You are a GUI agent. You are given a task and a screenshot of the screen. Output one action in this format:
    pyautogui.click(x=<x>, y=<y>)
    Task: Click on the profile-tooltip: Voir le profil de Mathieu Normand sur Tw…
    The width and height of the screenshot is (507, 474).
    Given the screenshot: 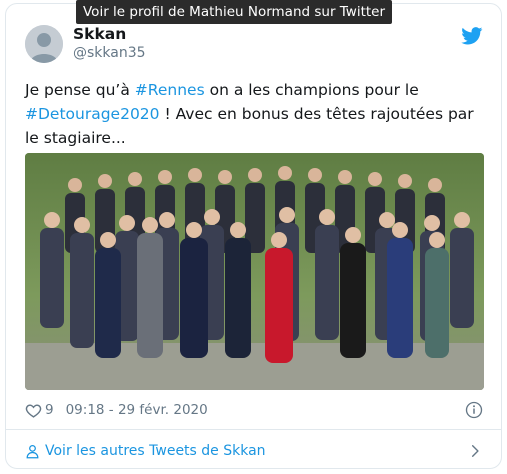 What is the action you would take?
    pyautogui.click(x=234, y=12)
    